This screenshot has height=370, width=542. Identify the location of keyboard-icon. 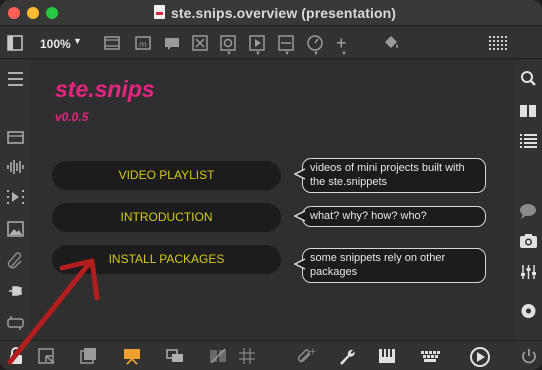
(430, 356).